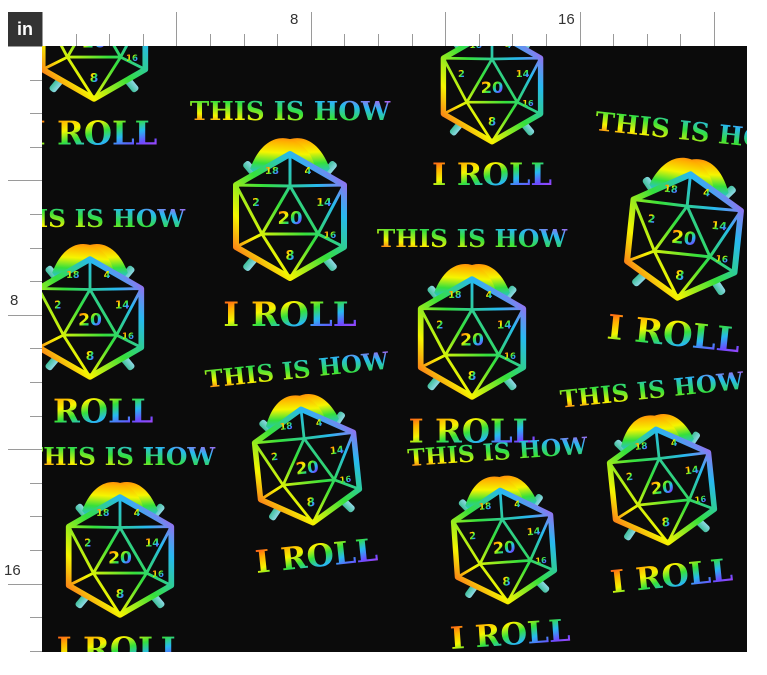  Describe the element at coordinates (21, 349) in the screenshot. I see `side-ruler: 8 16` at that location.